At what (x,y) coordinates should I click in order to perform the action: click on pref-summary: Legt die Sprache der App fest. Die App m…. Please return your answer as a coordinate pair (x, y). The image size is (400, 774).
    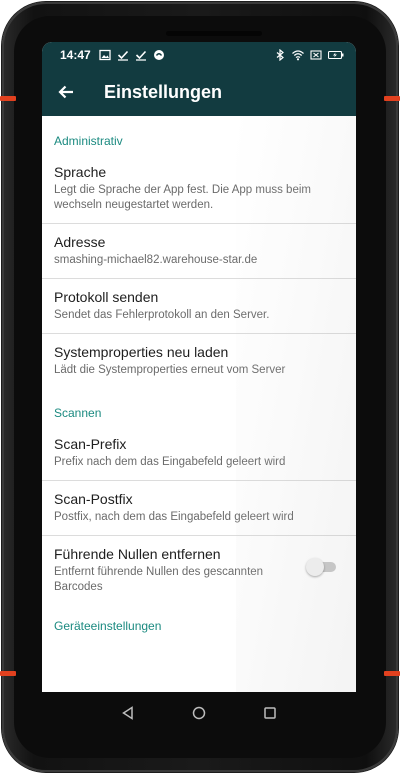
    Looking at the image, I should click on (182, 197).